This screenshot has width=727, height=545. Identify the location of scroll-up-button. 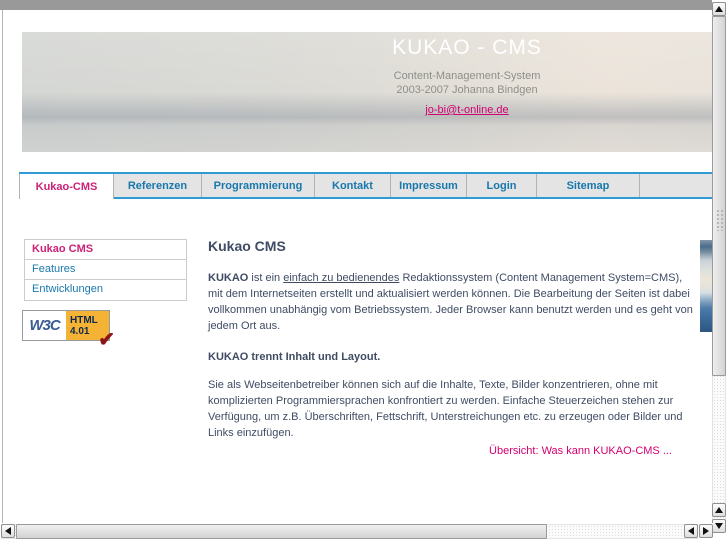
(719, 9).